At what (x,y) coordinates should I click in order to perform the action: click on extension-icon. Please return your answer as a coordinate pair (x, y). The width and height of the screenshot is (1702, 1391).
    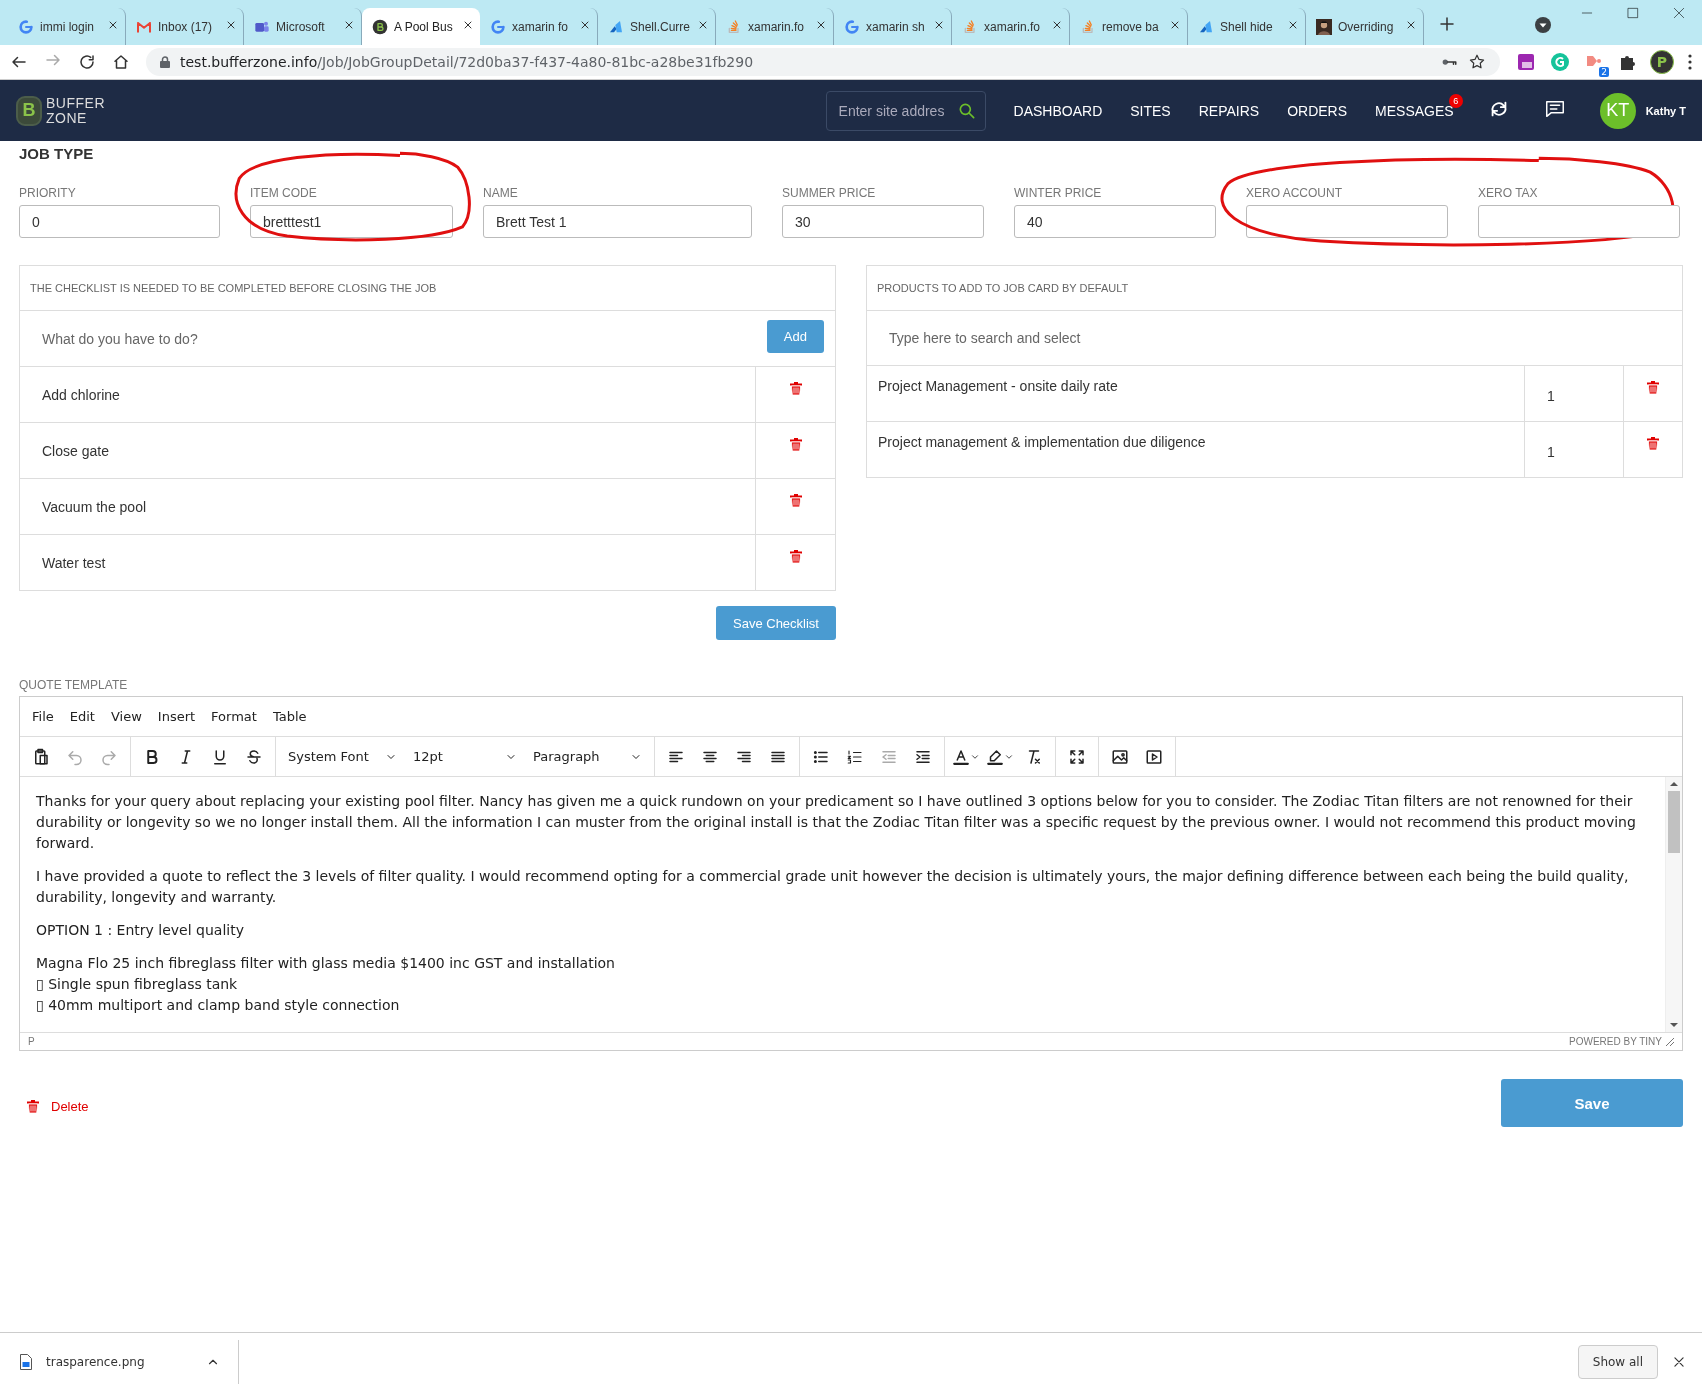
    Looking at the image, I should click on (1526, 62).